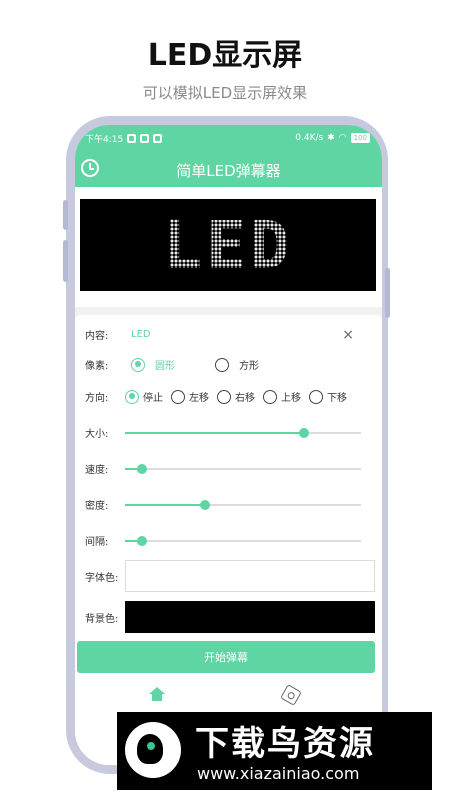 Image resolution: width=450 pixels, height=800 pixels. What do you see at coordinates (102, 578) in the screenshot?
I see `font-color-label: 字体色:` at bounding box center [102, 578].